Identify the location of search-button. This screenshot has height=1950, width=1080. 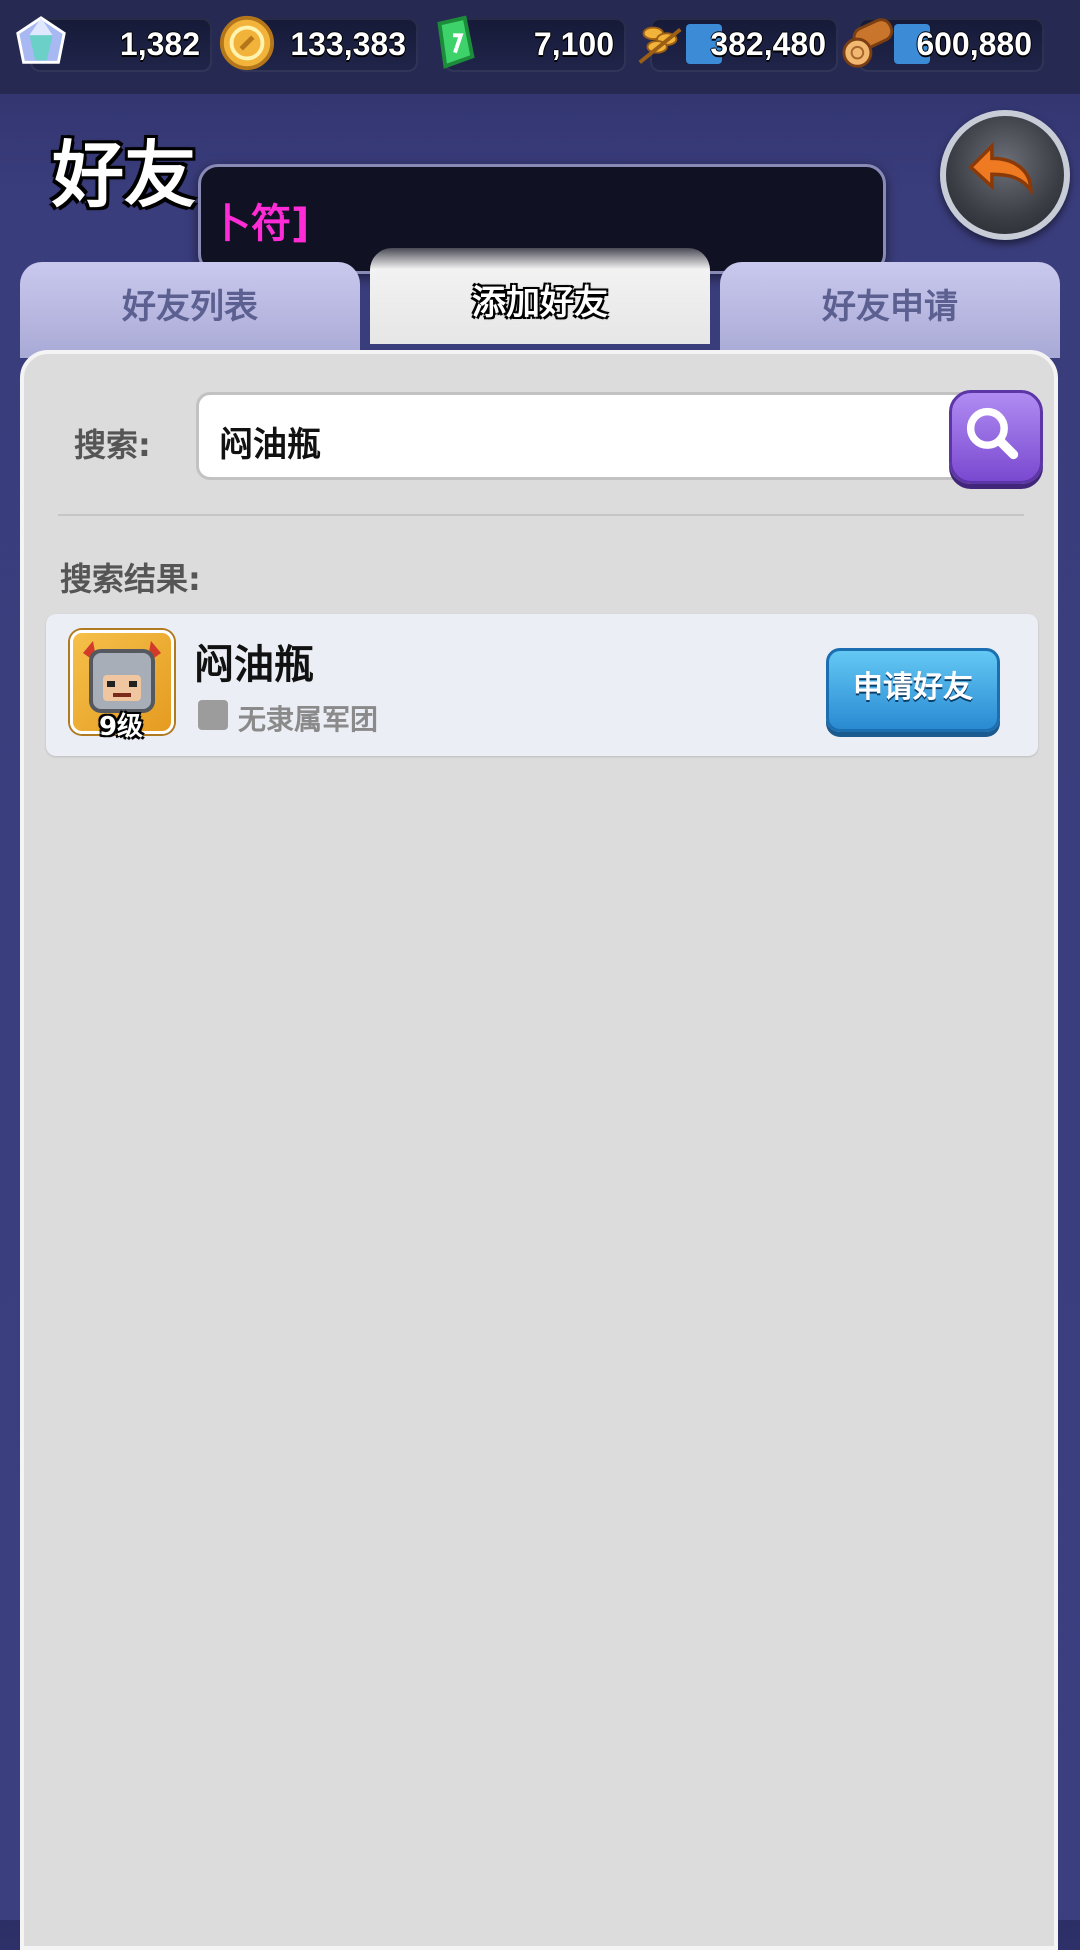
(996, 437).